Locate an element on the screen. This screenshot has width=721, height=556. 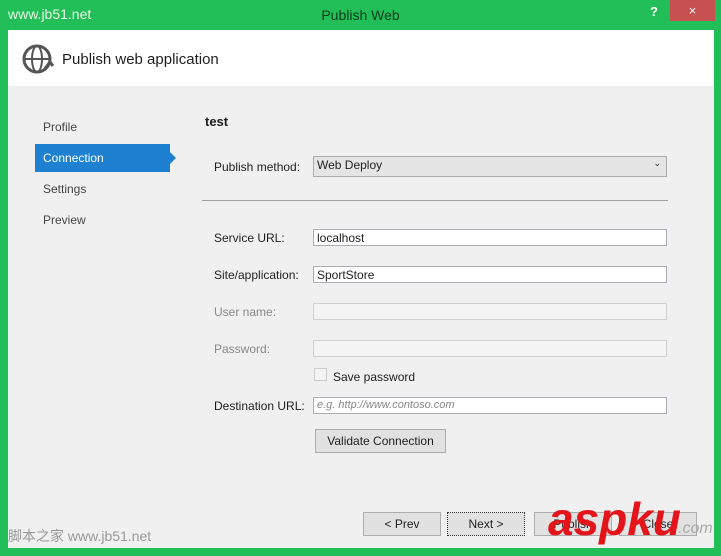
save-password-label: Save password is located at coordinates (374, 377).